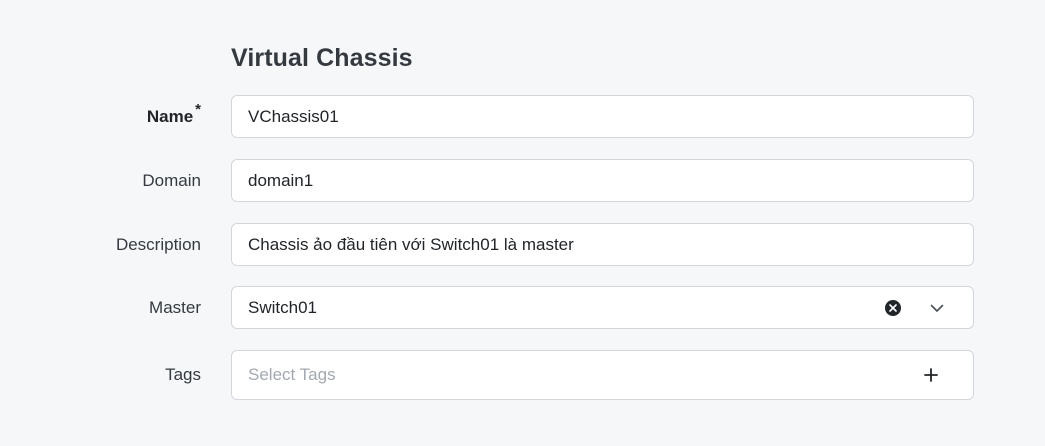 This screenshot has height=446, width=1045. I want to click on master-label-wrap: Master, so click(115, 308).